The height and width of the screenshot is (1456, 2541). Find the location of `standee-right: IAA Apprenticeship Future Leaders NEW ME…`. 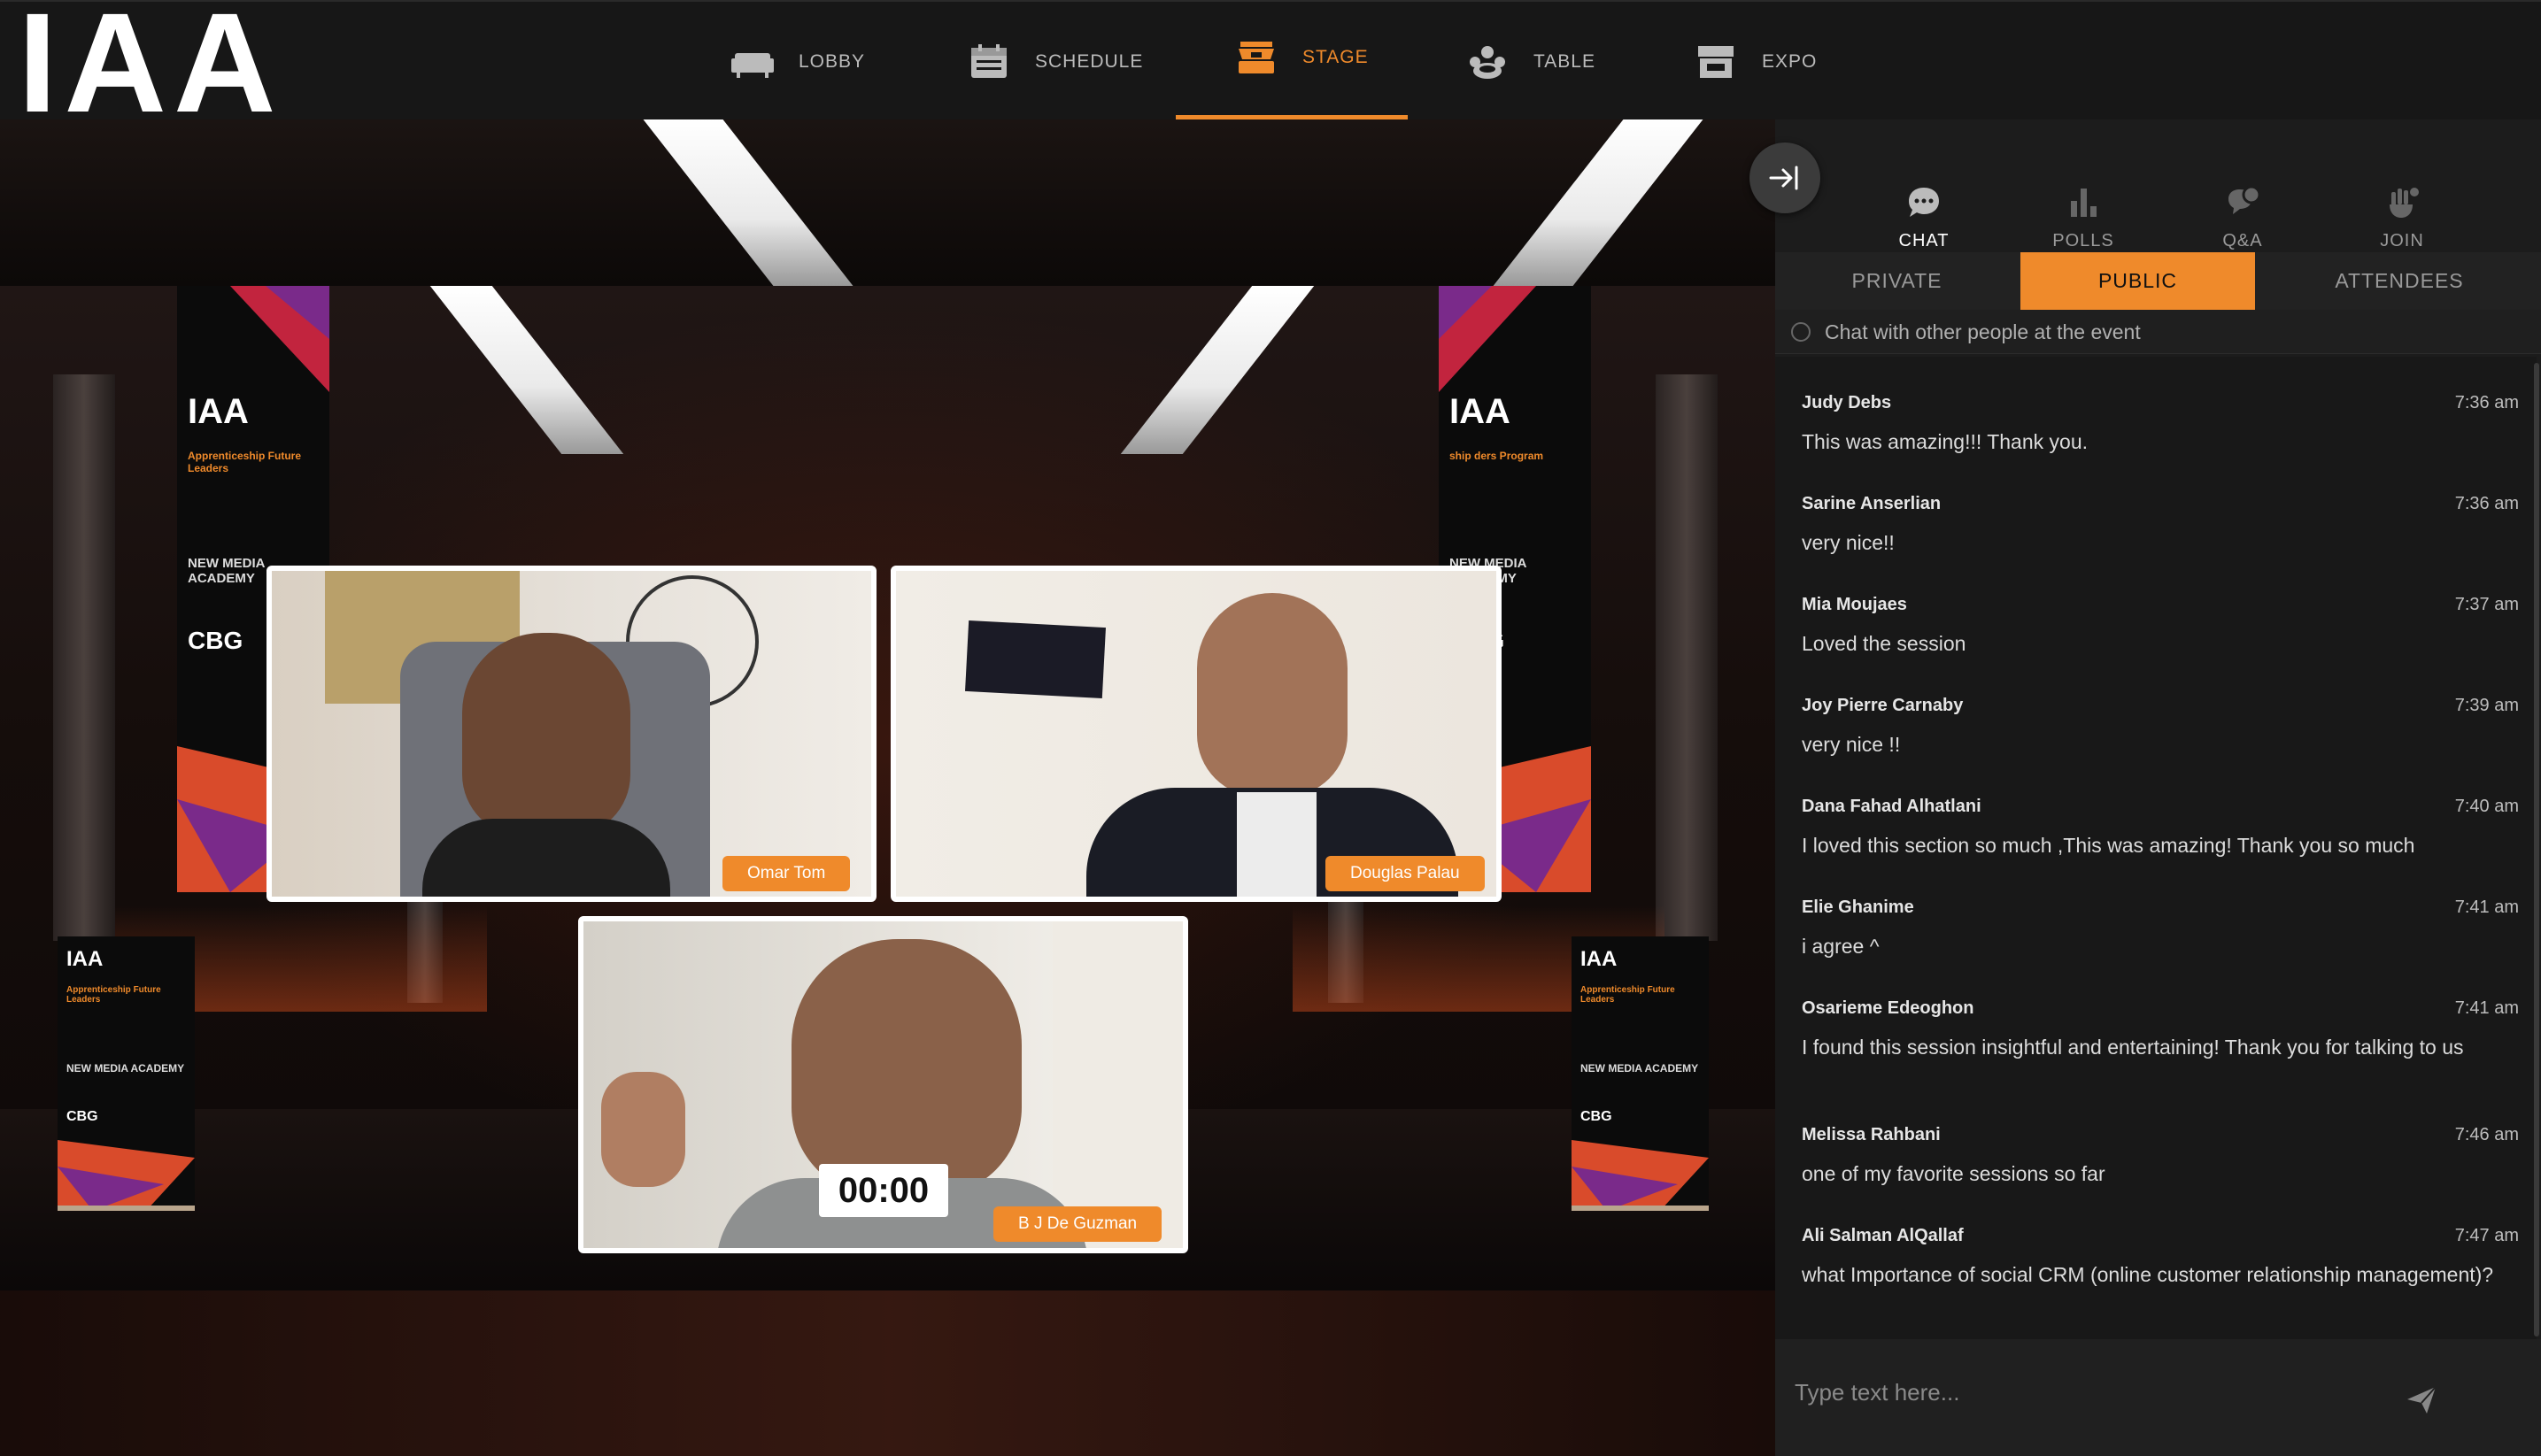

standee-right: IAA Apprenticeship Future Leaders NEW ME… is located at coordinates (1640, 1073).